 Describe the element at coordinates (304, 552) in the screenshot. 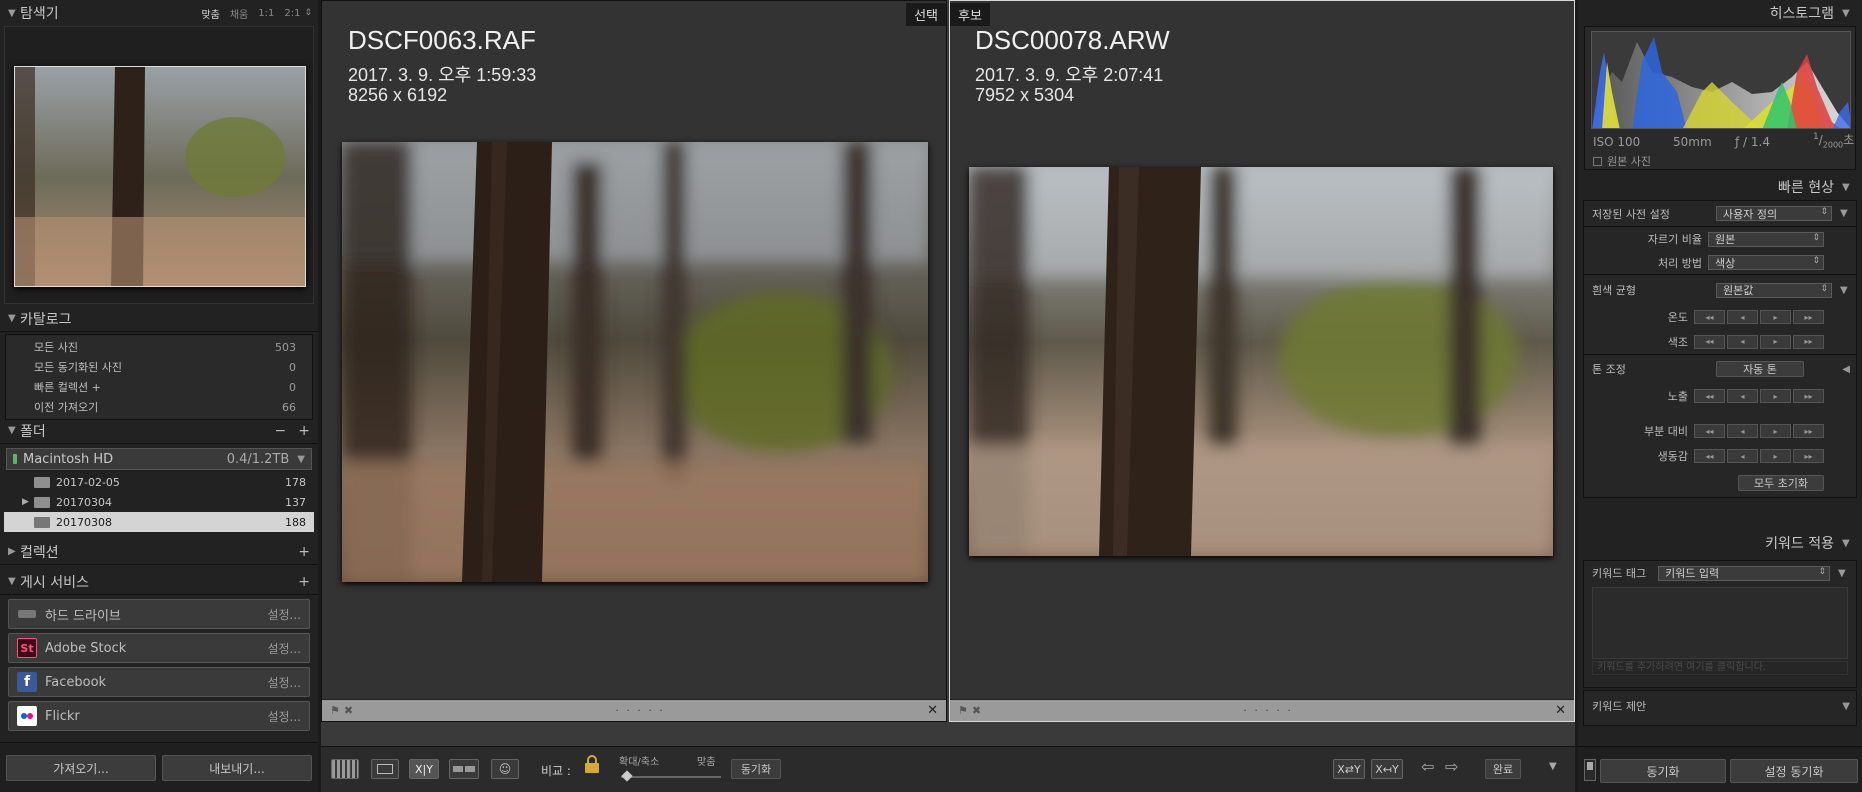

I see `add-collection-icon: +` at that location.